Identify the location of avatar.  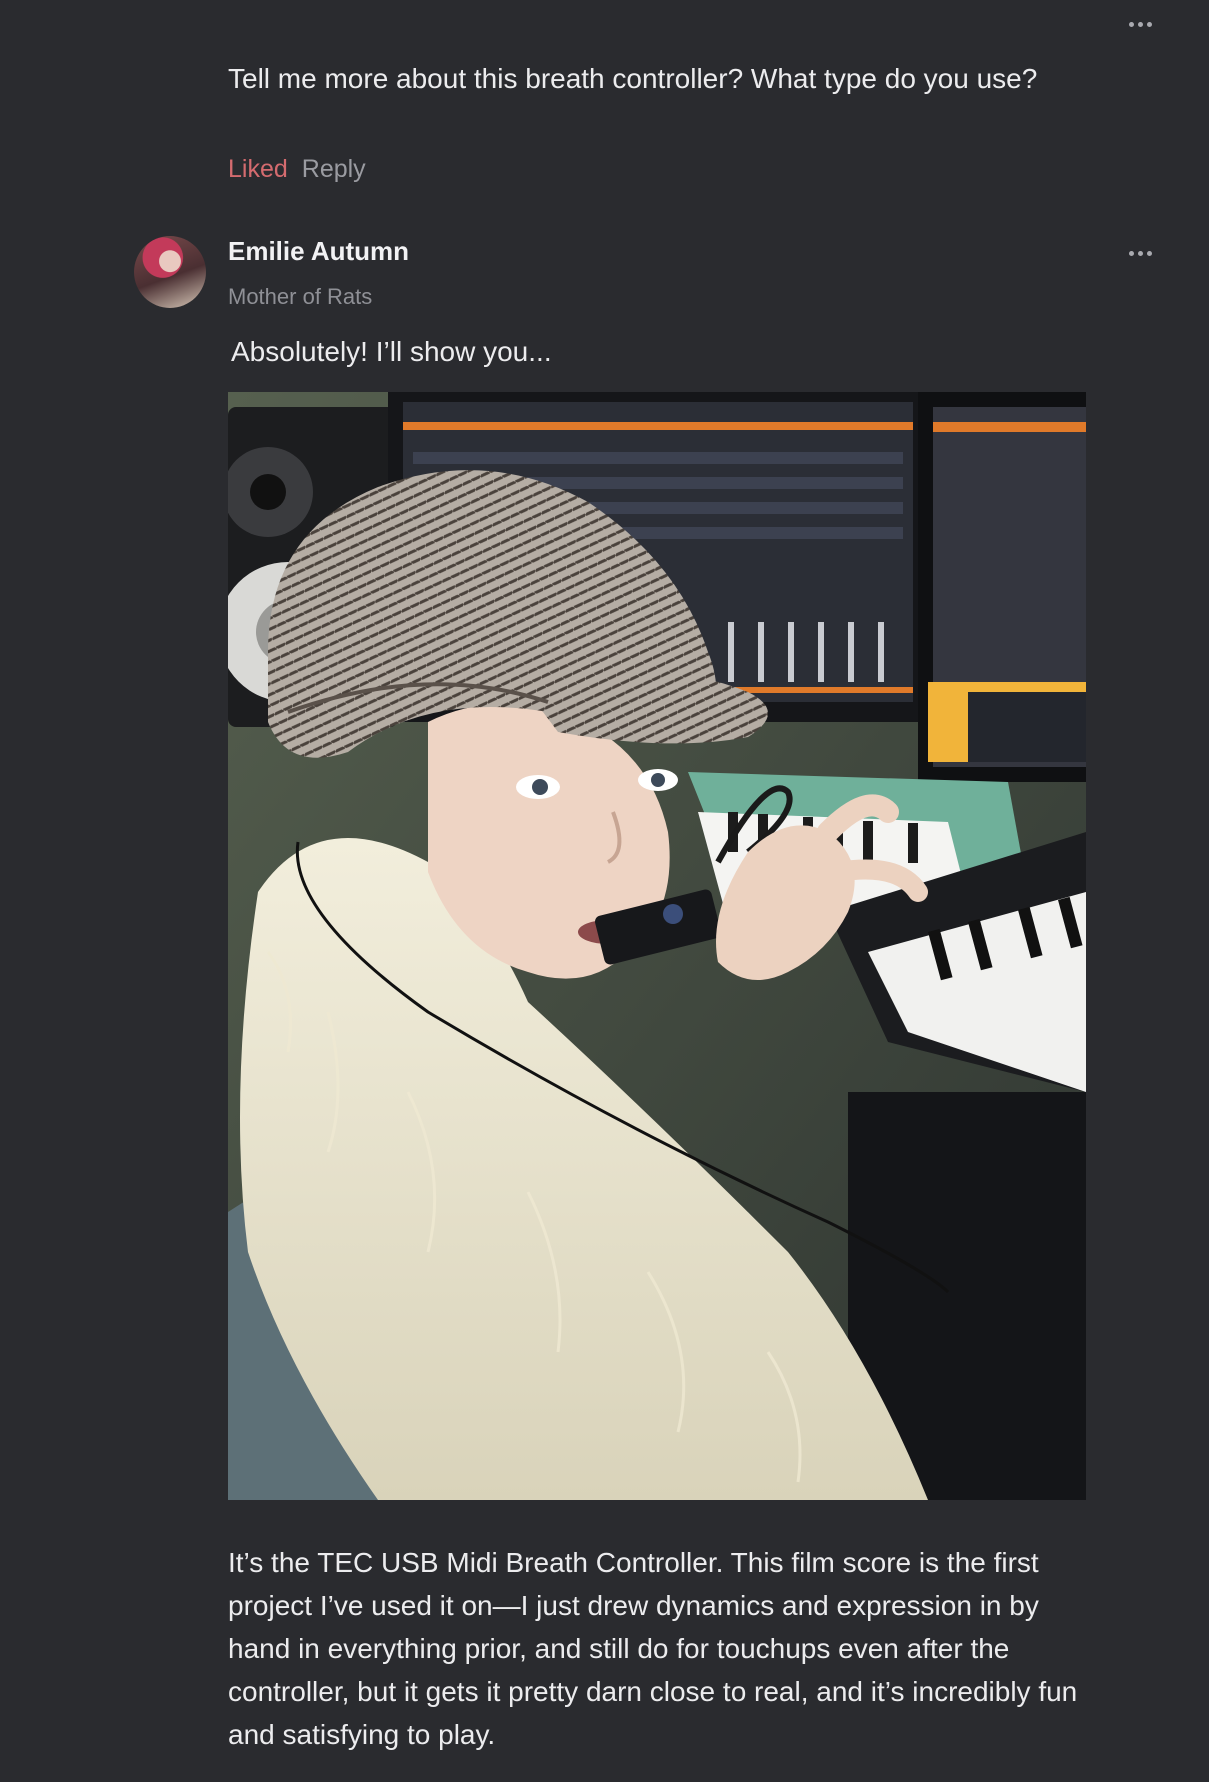
(170, 272).